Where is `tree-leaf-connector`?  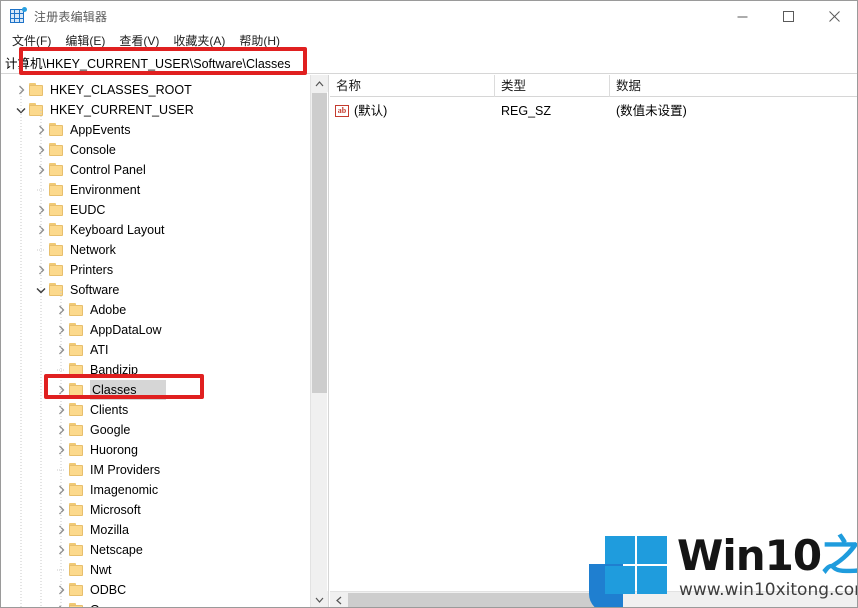 tree-leaf-connector is located at coordinates (61, 570).